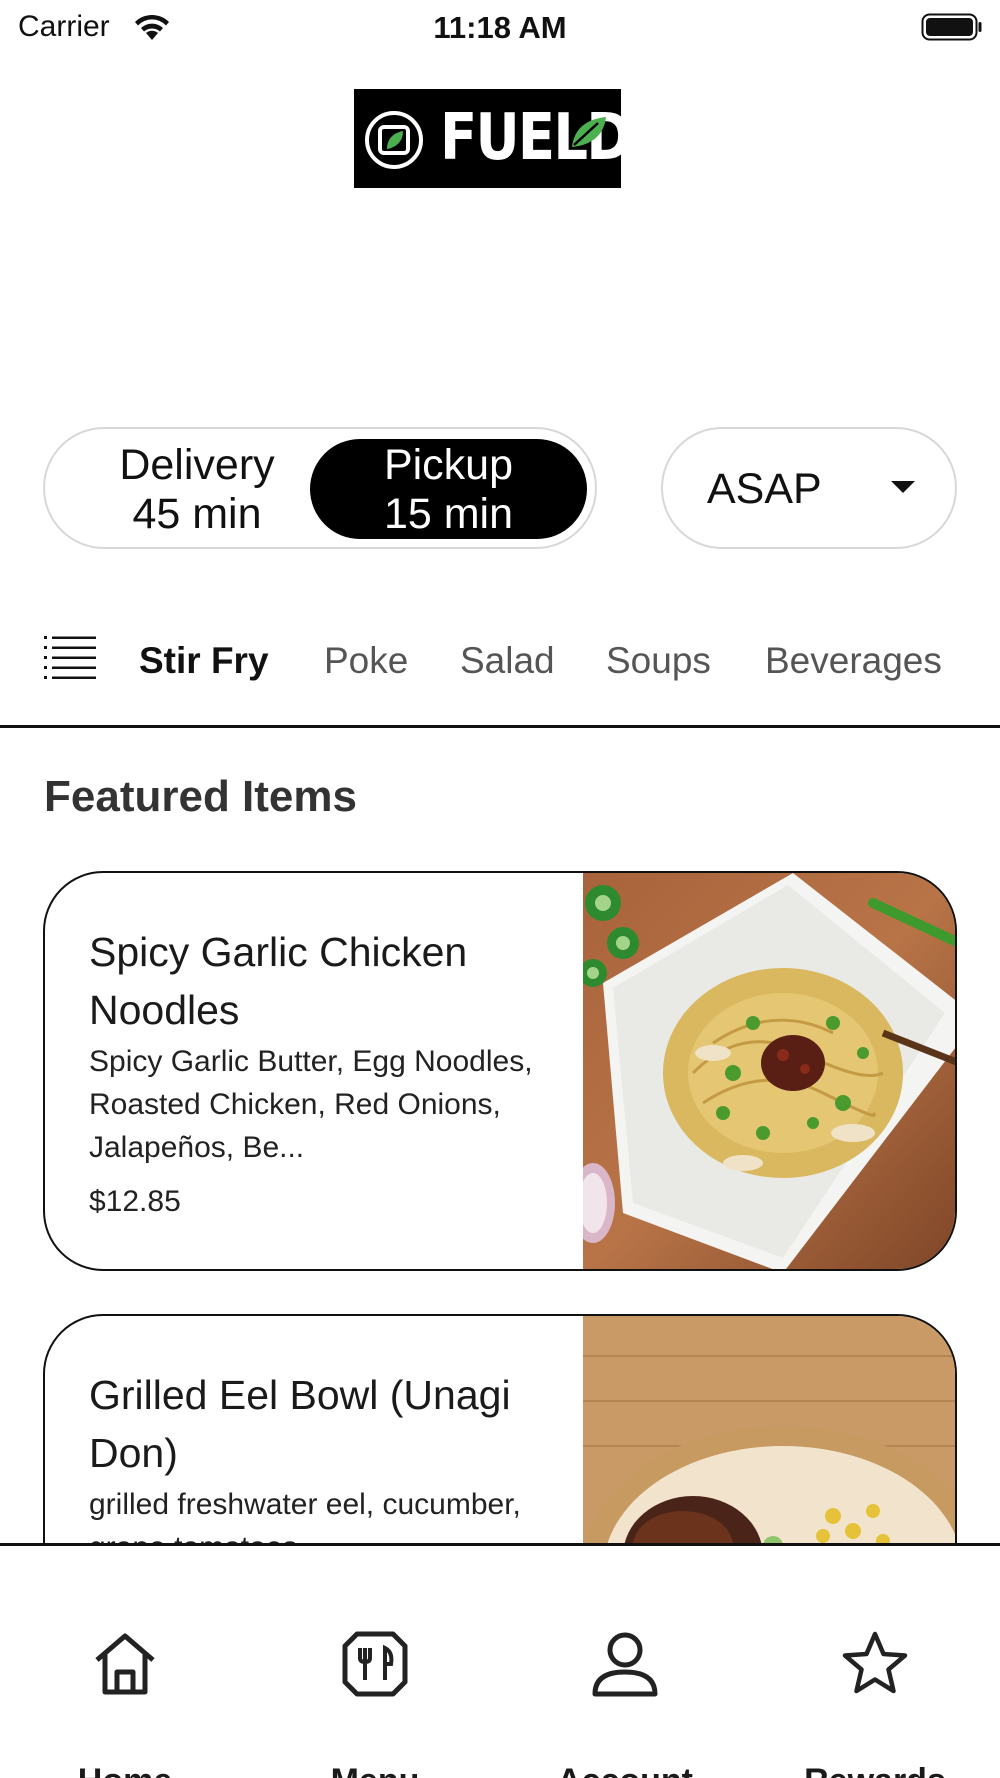 The image size is (1000, 1778). What do you see at coordinates (589, 132) in the screenshot?
I see `leaf-icon` at bounding box center [589, 132].